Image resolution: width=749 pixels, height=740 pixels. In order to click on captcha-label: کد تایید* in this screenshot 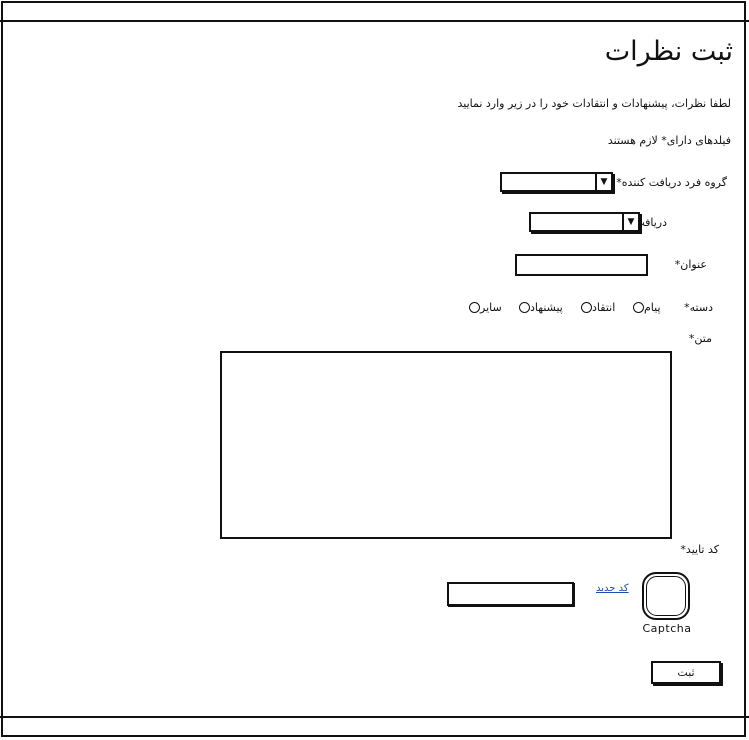, I will do `click(699, 549)`.